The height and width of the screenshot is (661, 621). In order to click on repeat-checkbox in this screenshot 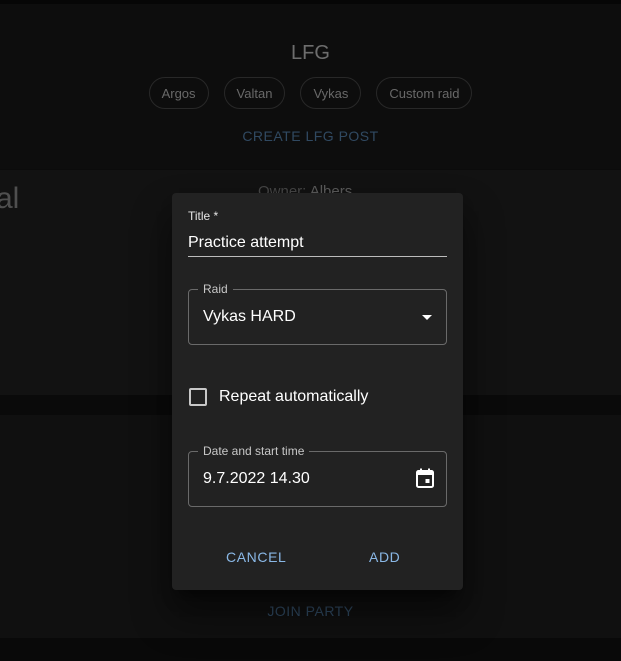, I will do `click(198, 397)`.